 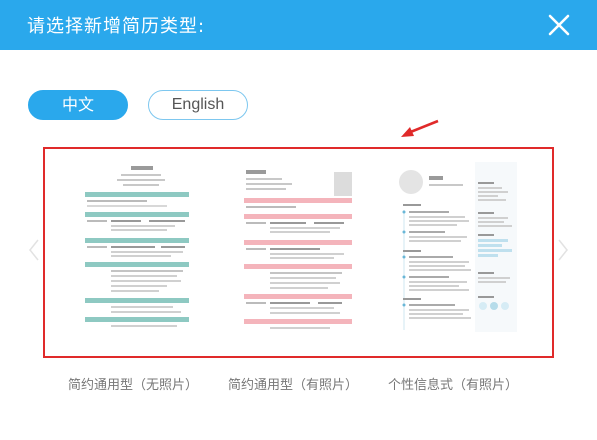 I want to click on template-card-simple-no-photo, so click(x=143, y=247).